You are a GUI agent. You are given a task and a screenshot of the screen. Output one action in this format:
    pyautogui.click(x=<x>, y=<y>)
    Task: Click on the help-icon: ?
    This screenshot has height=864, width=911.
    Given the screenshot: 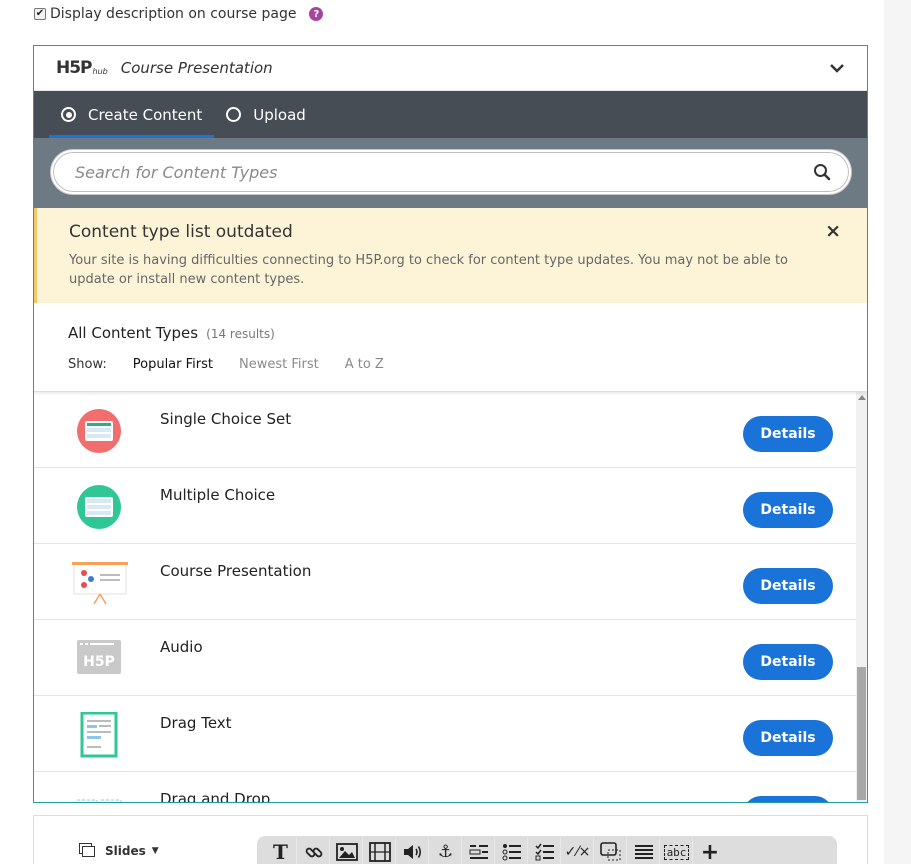 What is the action you would take?
    pyautogui.click(x=316, y=14)
    